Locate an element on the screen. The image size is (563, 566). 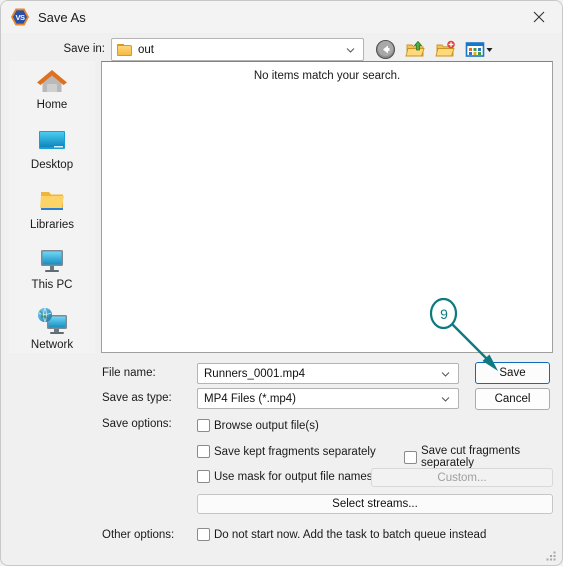
sidebar-item-label: Network is located at coordinates (52, 345).